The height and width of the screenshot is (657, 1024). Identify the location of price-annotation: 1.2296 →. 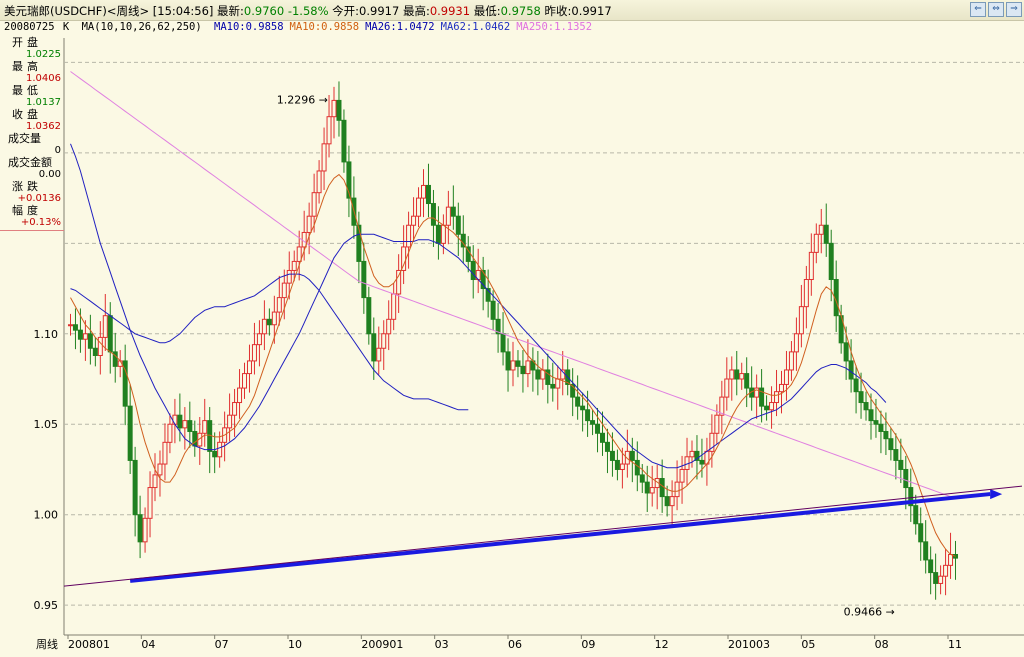
(302, 99).